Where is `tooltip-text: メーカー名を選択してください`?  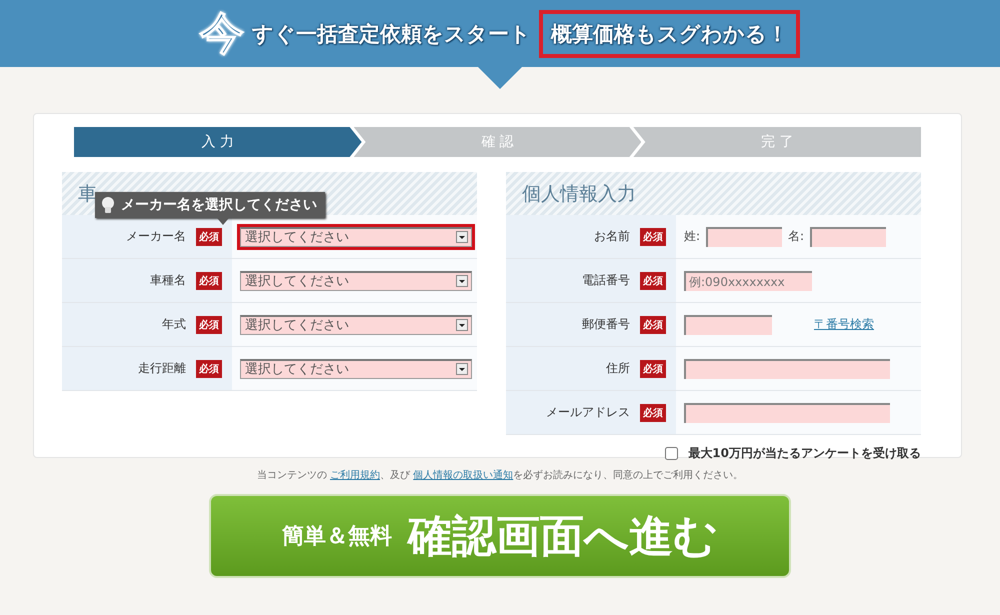
tooltip-text: メーカー名を選択してください is located at coordinates (219, 205).